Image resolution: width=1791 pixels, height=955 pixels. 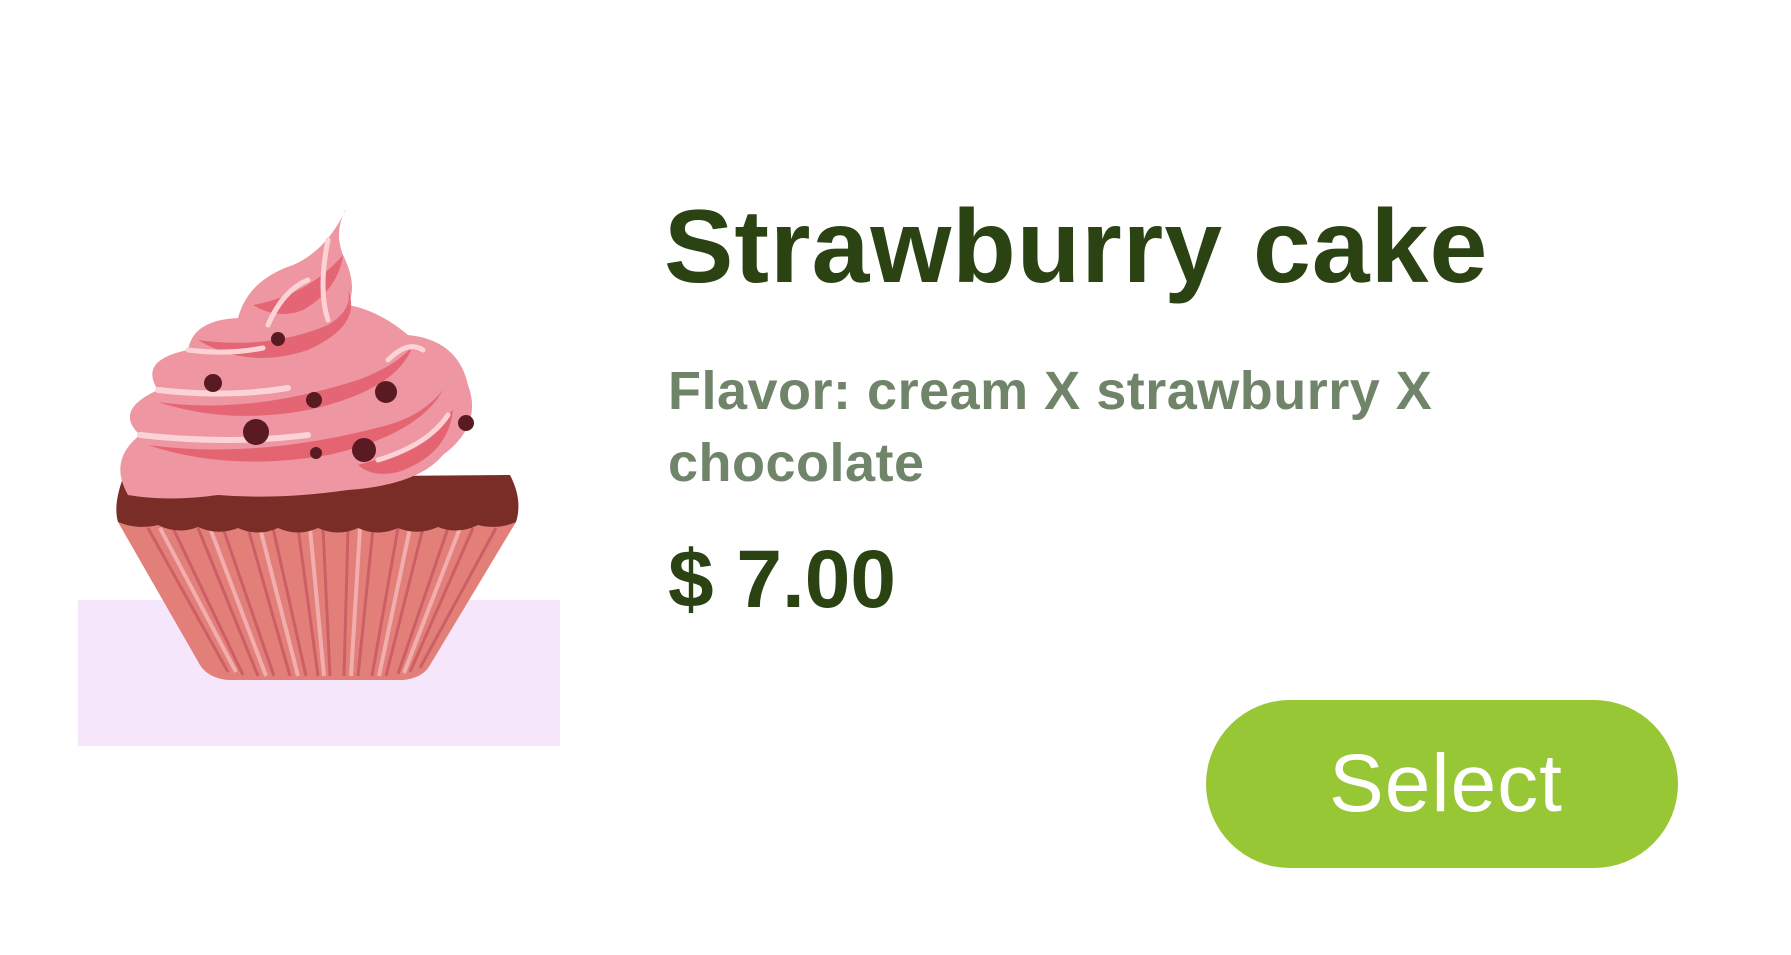 I want to click on select-button: Select, so click(x=1442, y=784).